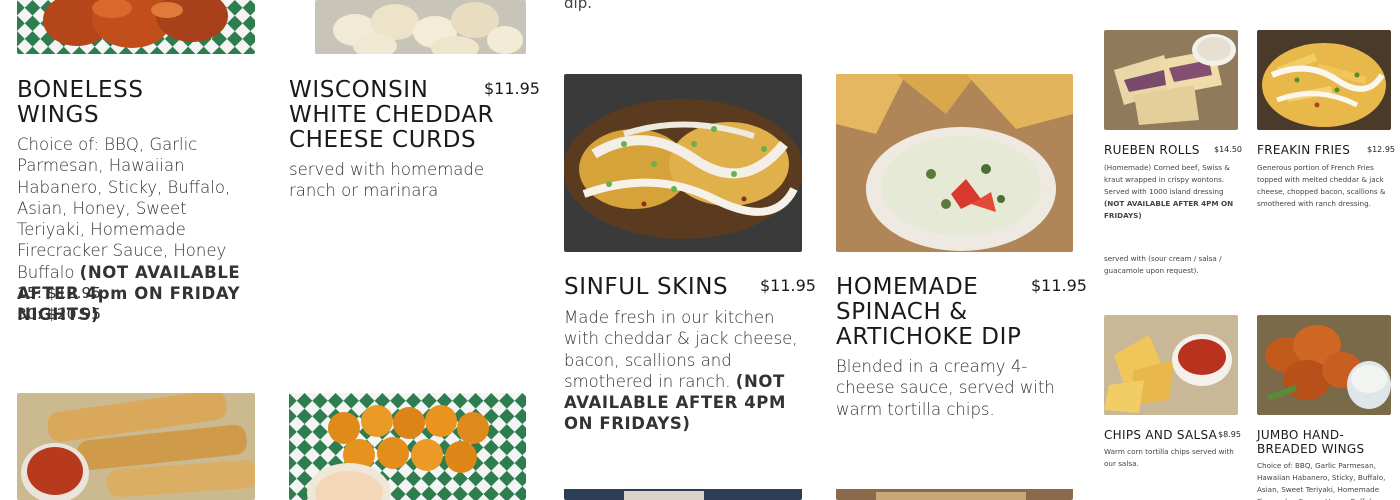 This screenshot has width=1400, height=500. I want to click on chips-salsa-title: CHIPS AND SALSA, so click(1161, 435).